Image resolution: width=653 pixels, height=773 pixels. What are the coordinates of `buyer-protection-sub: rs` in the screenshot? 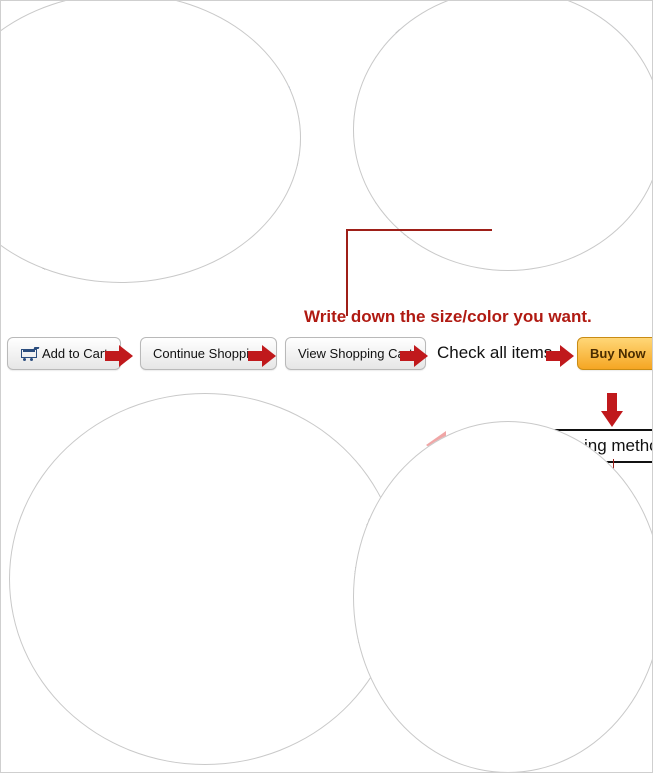 It's located at (66, 280).